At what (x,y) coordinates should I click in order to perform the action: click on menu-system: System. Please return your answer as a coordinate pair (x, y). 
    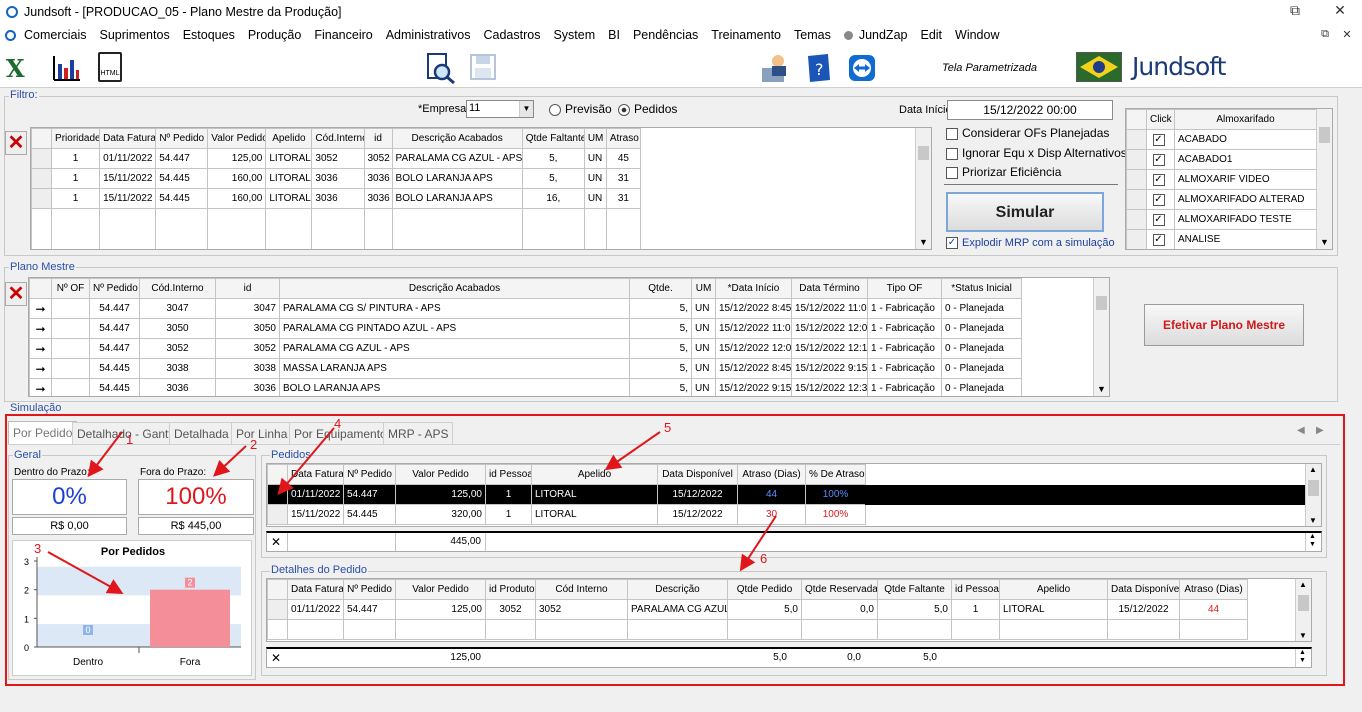
    Looking at the image, I should click on (574, 35).